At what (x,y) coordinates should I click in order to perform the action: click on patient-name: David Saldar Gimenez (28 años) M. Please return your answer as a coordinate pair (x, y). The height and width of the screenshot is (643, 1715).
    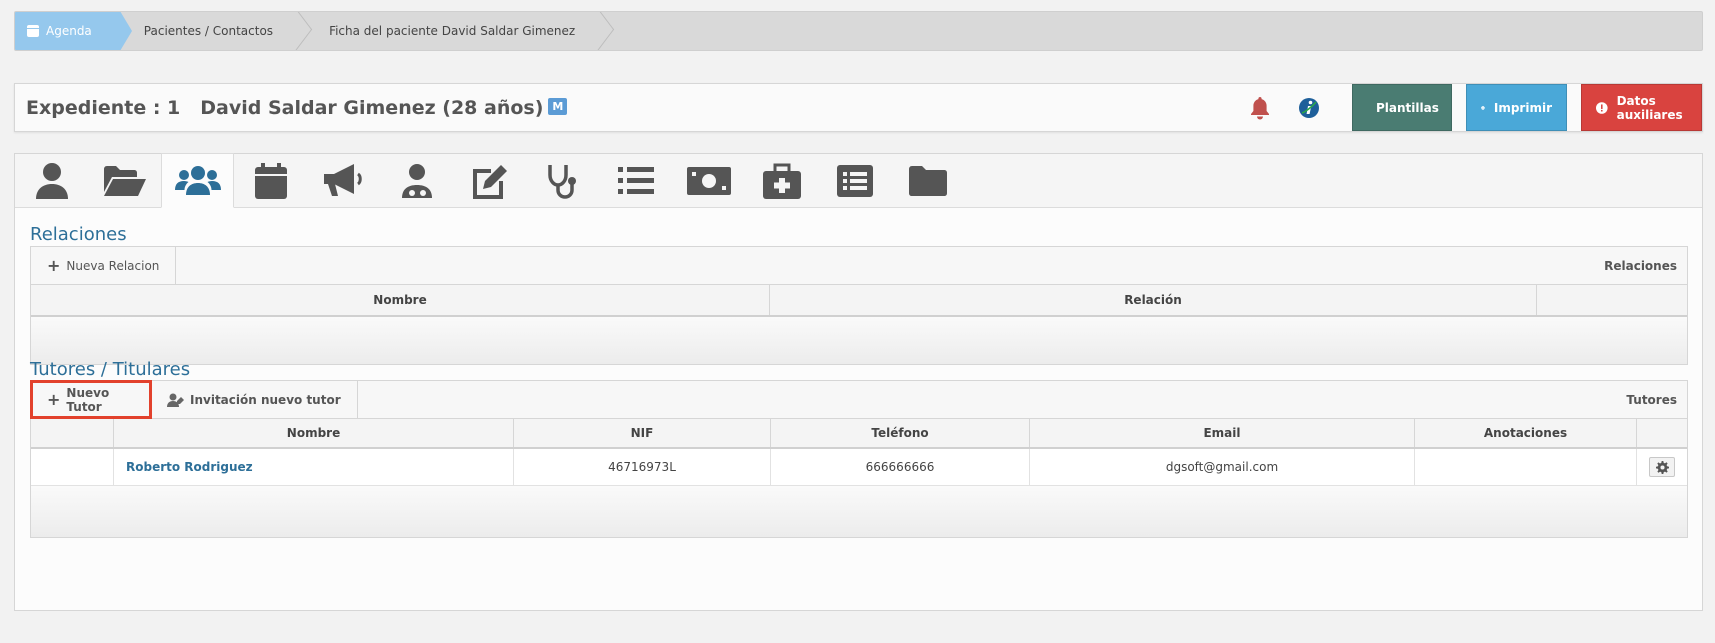
    Looking at the image, I should click on (384, 107).